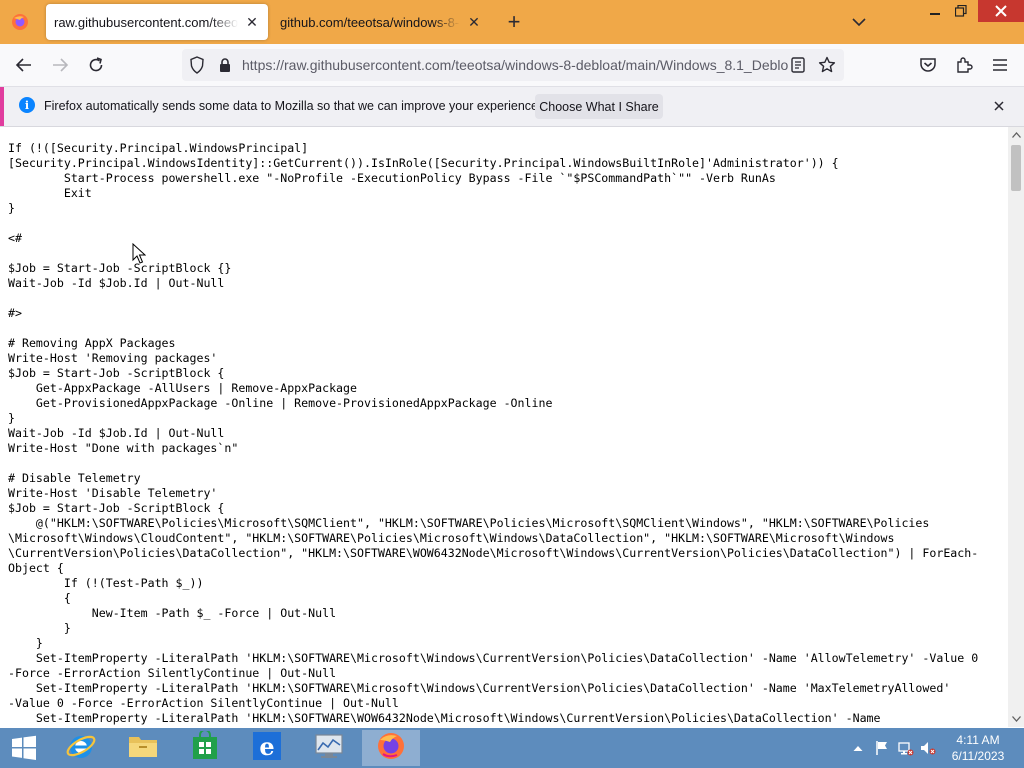 This screenshot has width=1024, height=768. Describe the element at coordinates (858, 748) in the screenshot. I see `show-hidden-icons-chevron-icon` at that location.